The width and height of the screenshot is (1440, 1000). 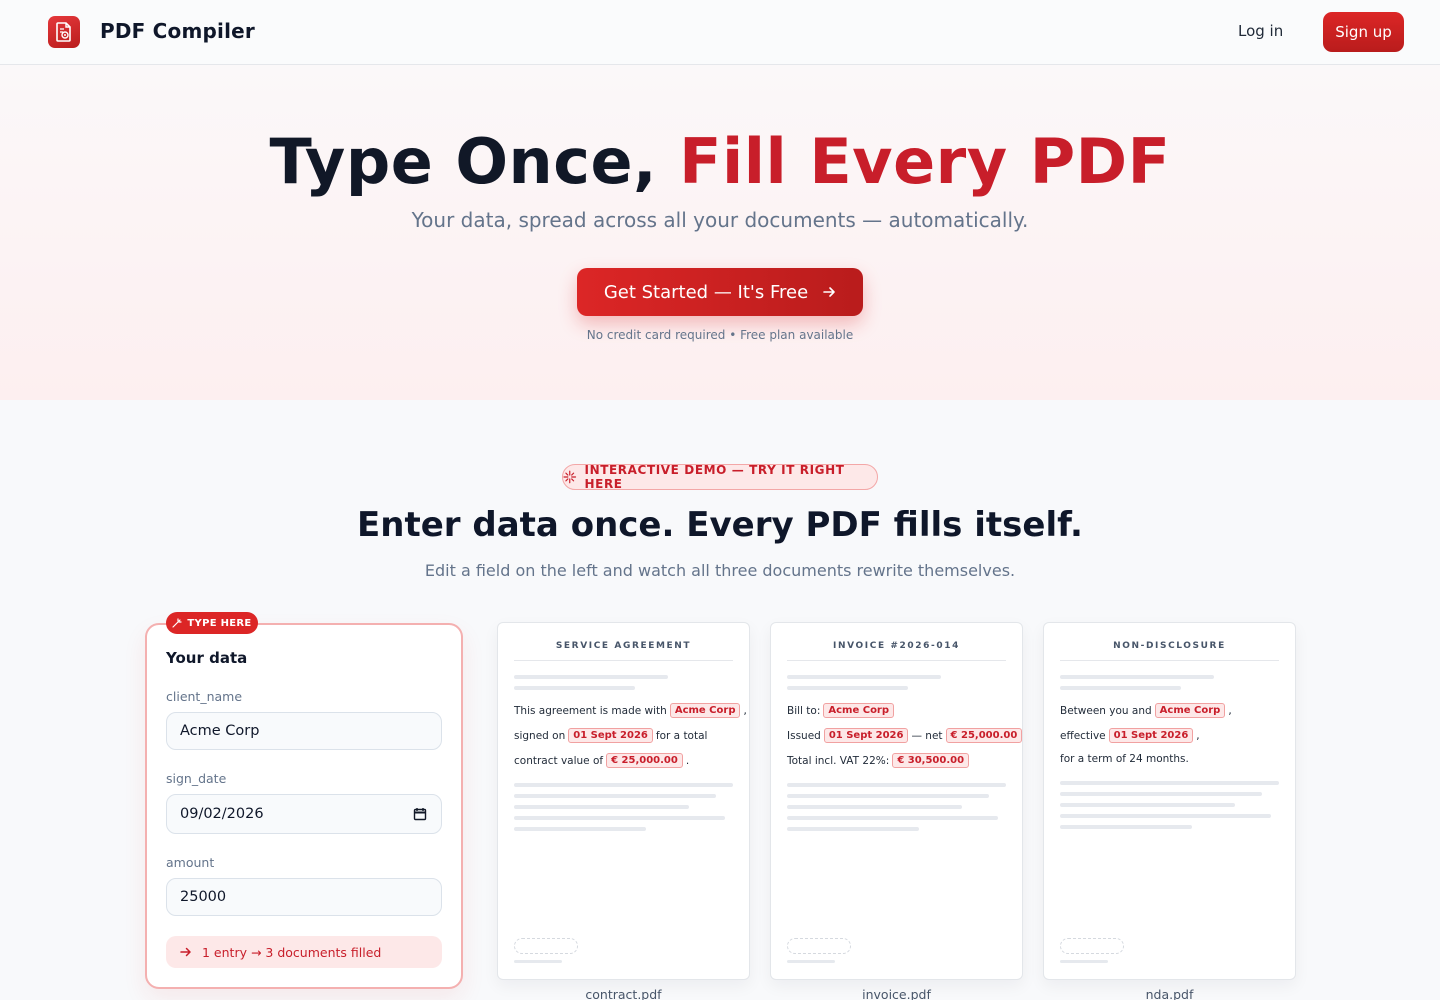 What do you see at coordinates (602, 760) in the screenshot?
I see `doc-line: contract value of € 25,000.00.` at bounding box center [602, 760].